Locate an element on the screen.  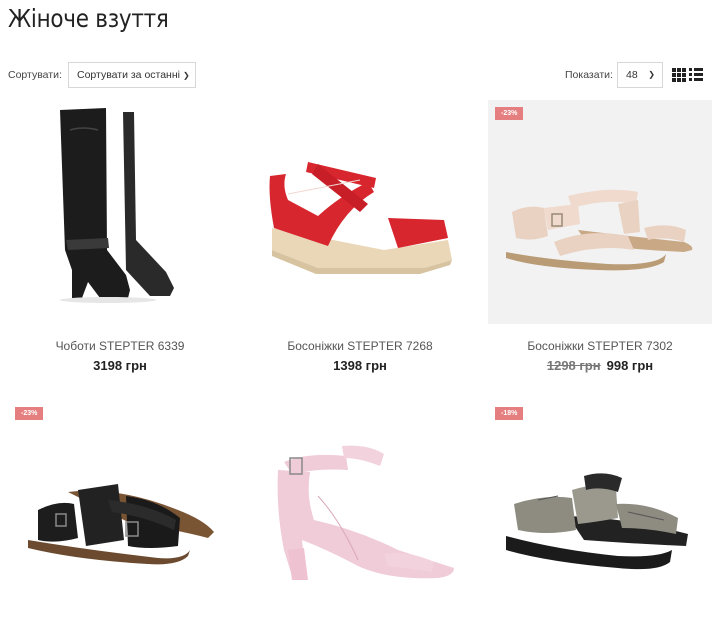
discount-badge: -18% is located at coordinates (509, 413).